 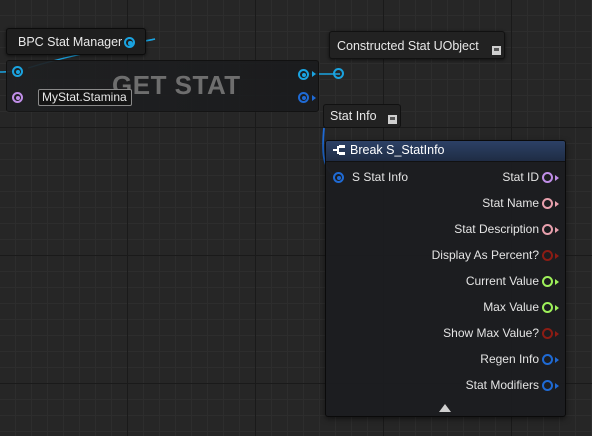 What do you see at coordinates (450, 359) in the screenshot?
I see `output-pin-row: Regen Info` at bounding box center [450, 359].